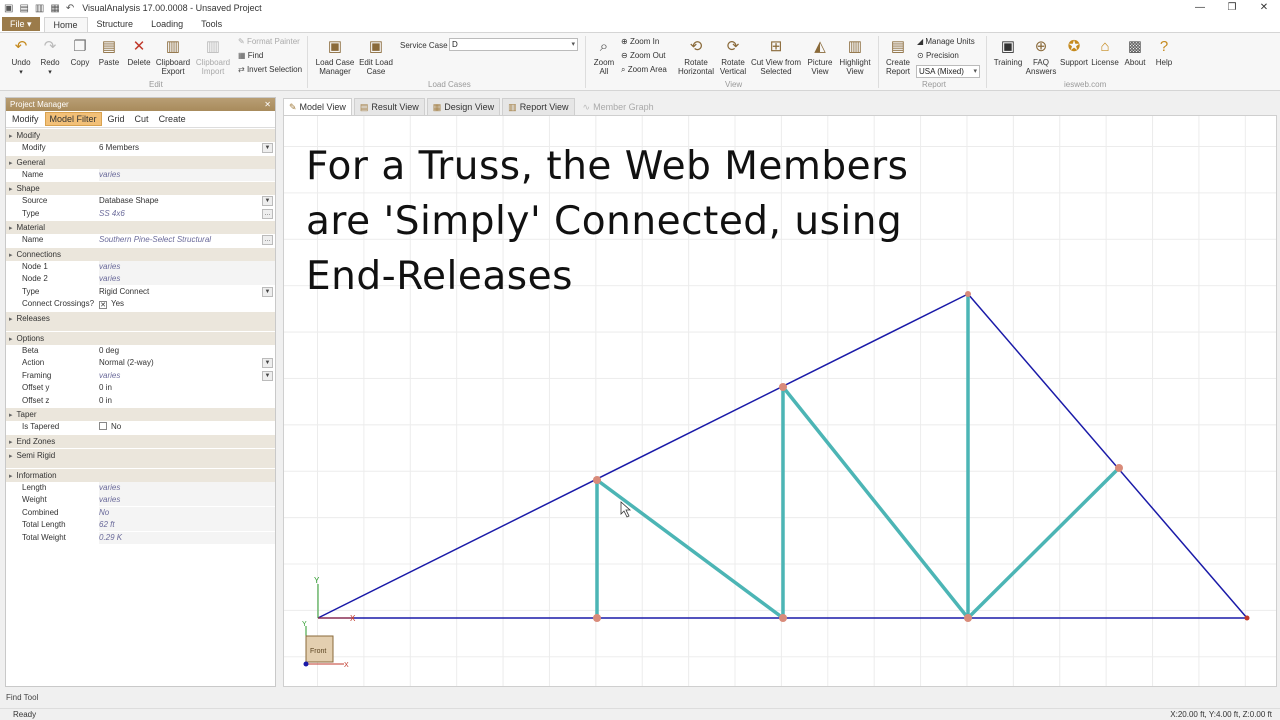  Describe the element at coordinates (140, 441) in the screenshot. I see `section-end-zones: End Zones` at that location.